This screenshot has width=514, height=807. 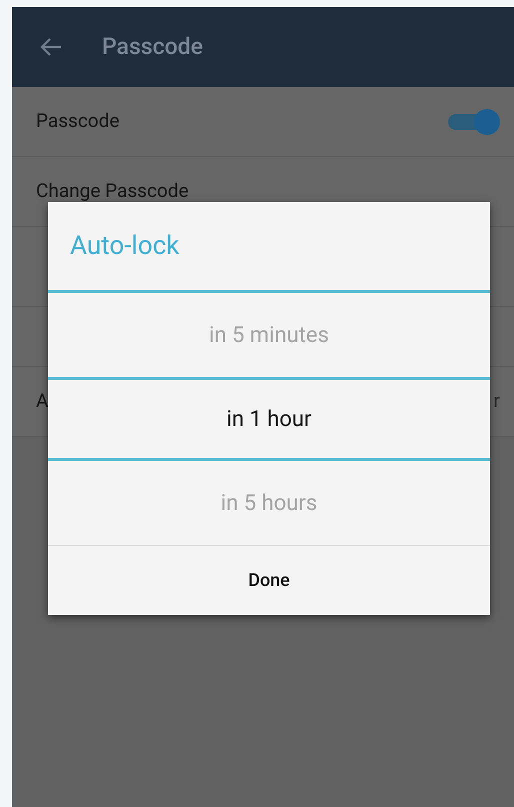 I want to click on picker-option: in 5 hours, so click(x=269, y=503).